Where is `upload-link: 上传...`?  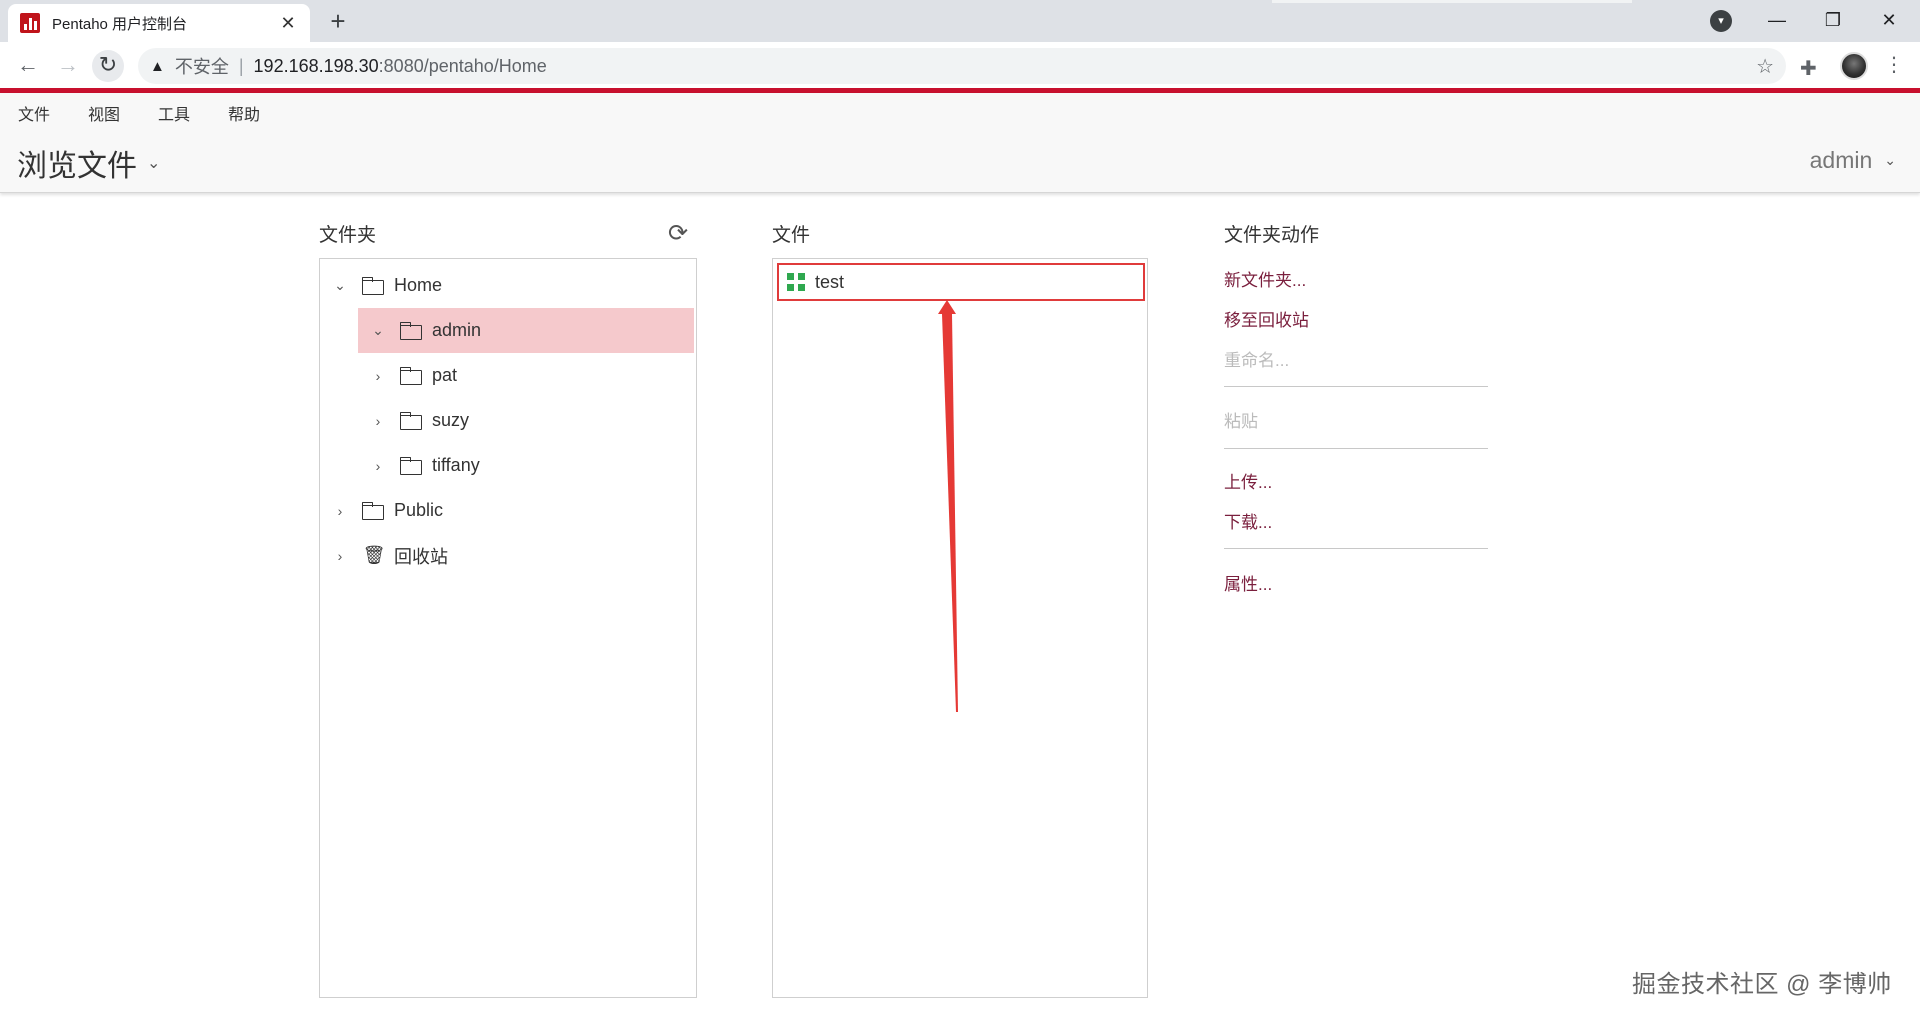 upload-link: 上传... is located at coordinates (1248, 480).